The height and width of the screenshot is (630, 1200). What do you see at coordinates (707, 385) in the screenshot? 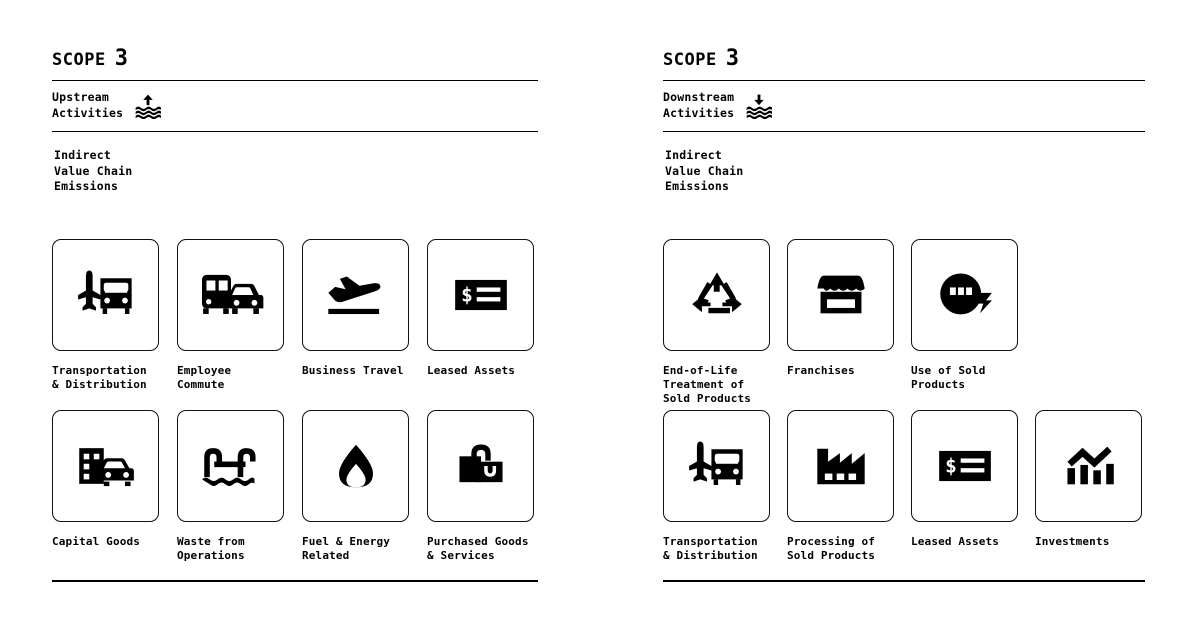
I see `card-label: End-of-Life Treatment of Sold Products` at bounding box center [707, 385].